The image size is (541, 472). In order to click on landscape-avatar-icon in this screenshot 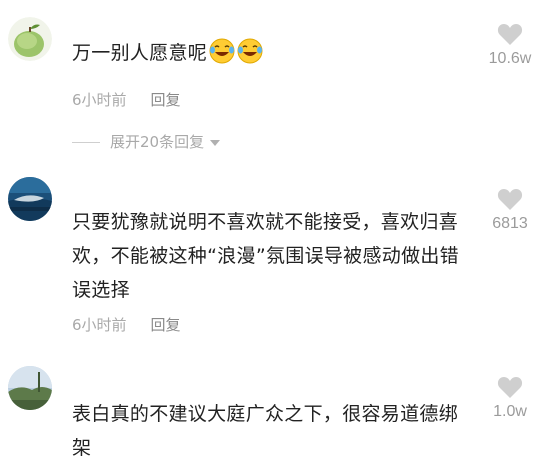, I will do `click(30, 388)`.